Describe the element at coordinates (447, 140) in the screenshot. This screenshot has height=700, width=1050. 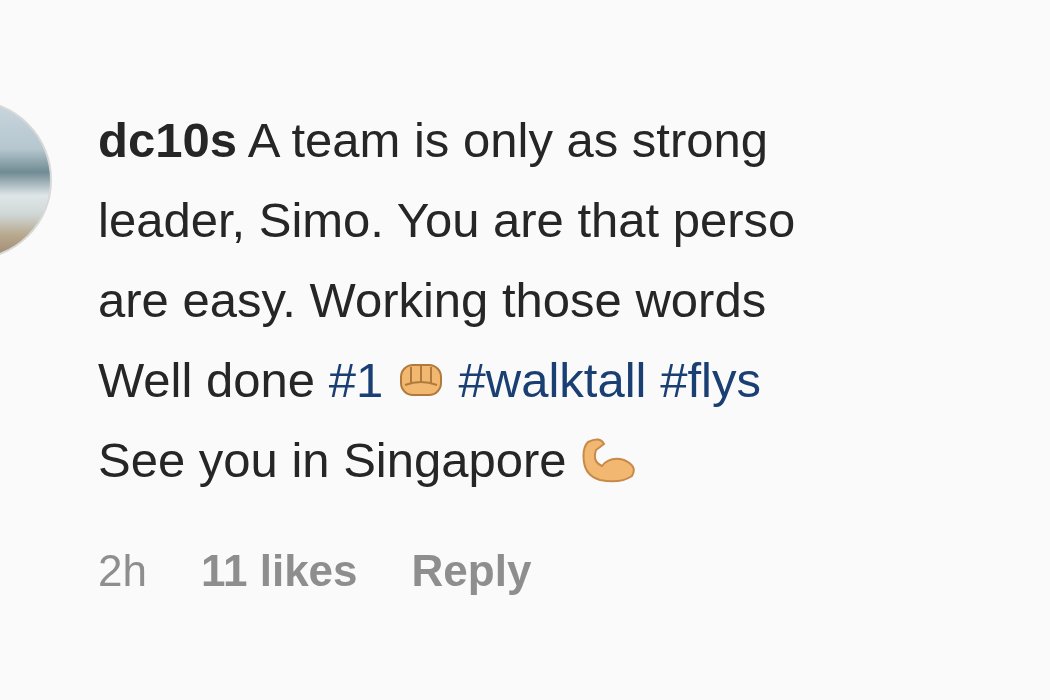
I see `comment-text: dc10s A team is only as strong` at that location.